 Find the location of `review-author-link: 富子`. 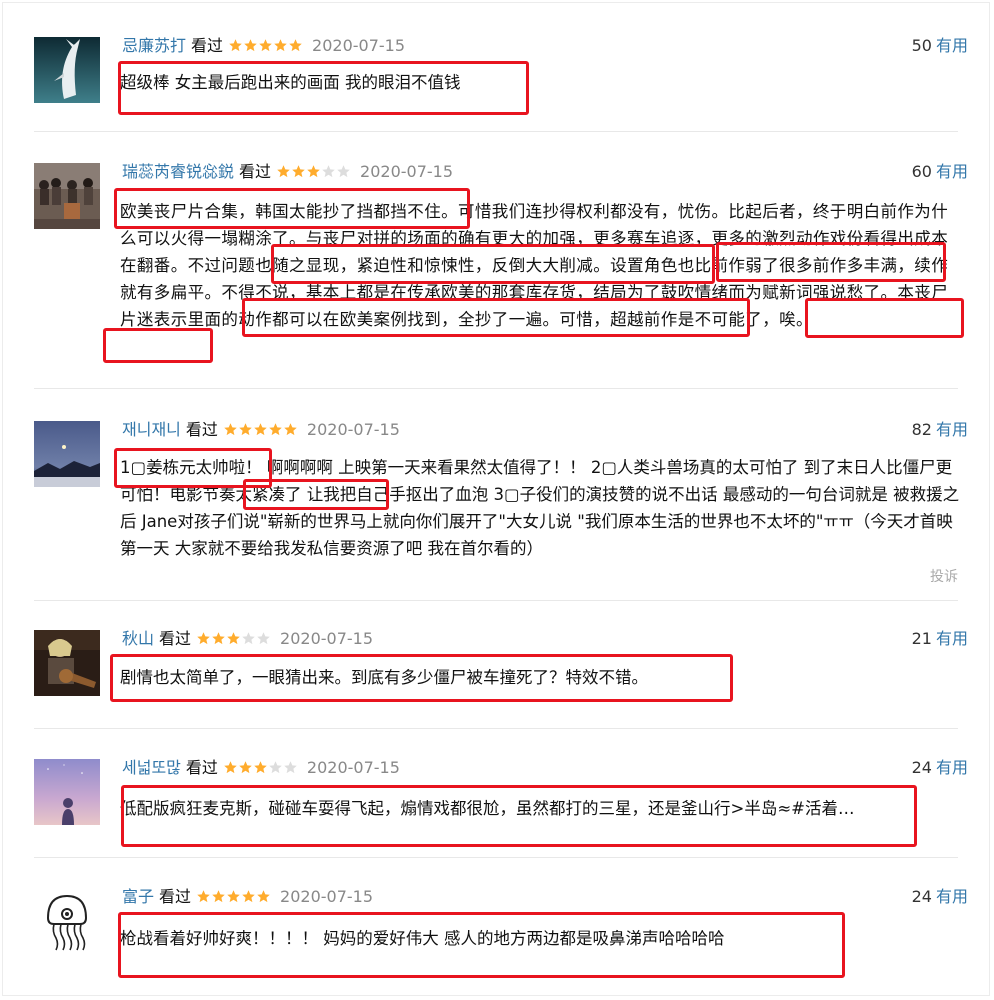

review-author-link: 富子 is located at coordinates (138, 896).